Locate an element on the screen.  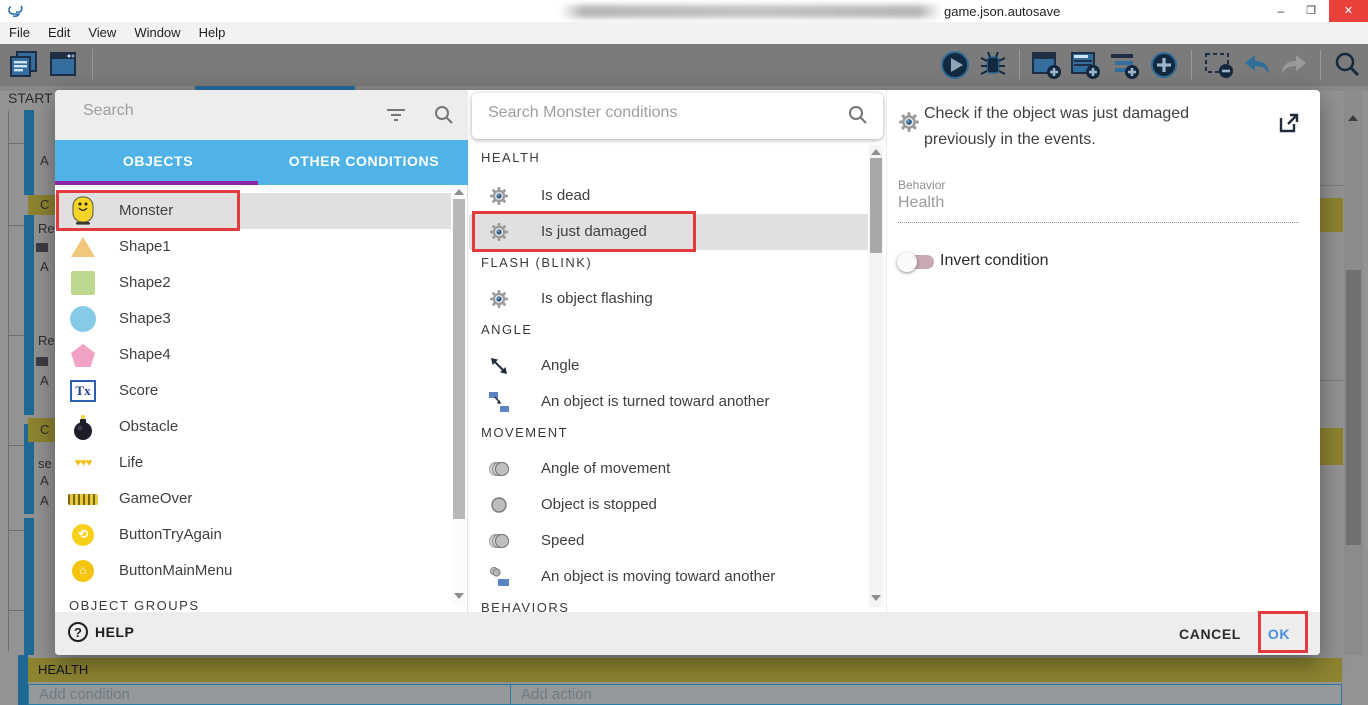
event-add-row: Add condition Add action is located at coordinates (685, 694).